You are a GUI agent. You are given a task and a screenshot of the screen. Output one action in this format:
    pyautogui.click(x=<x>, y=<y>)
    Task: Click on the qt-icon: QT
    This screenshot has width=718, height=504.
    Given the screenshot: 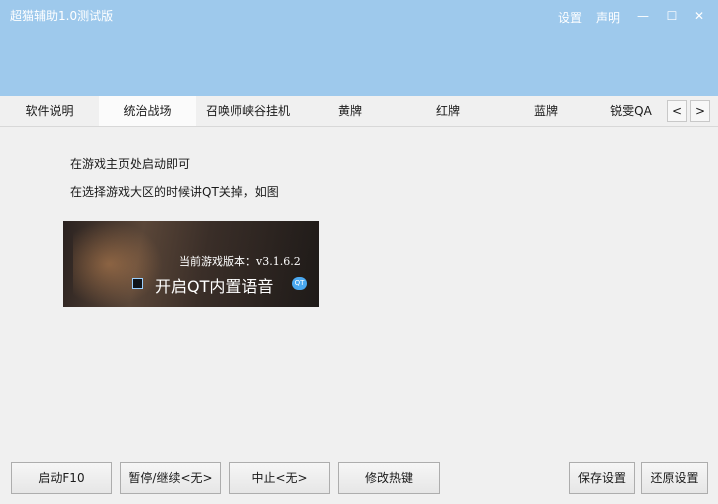 What is the action you would take?
    pyautogui.click(x=299, y=283)
    